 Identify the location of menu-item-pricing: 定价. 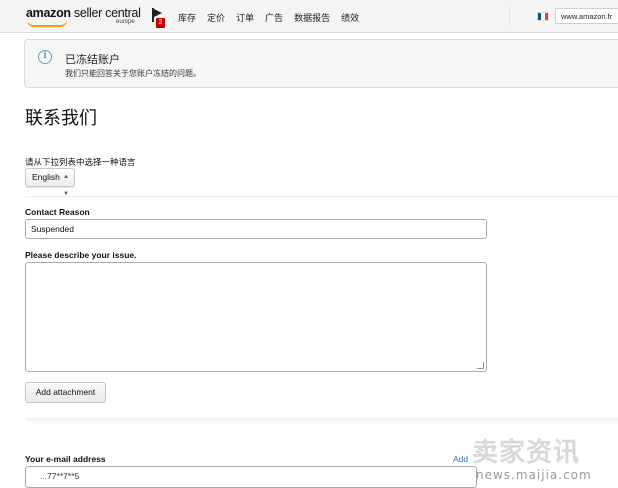
(216, 18).